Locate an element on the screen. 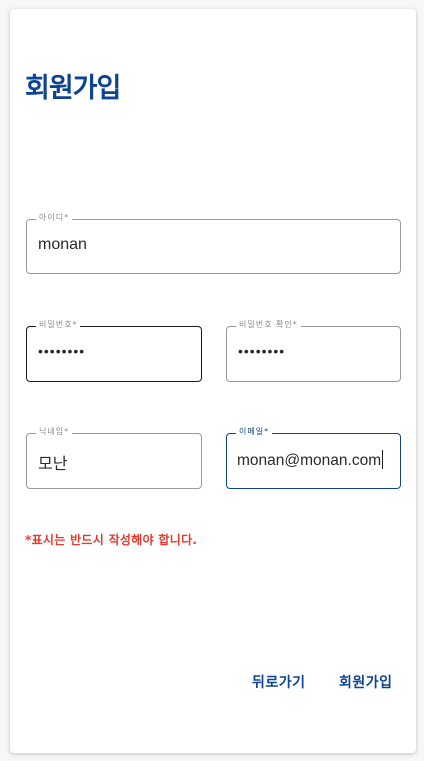 The image size is (424, 761). back-button: 뒤로가기 is located at coordinates (279, 682).